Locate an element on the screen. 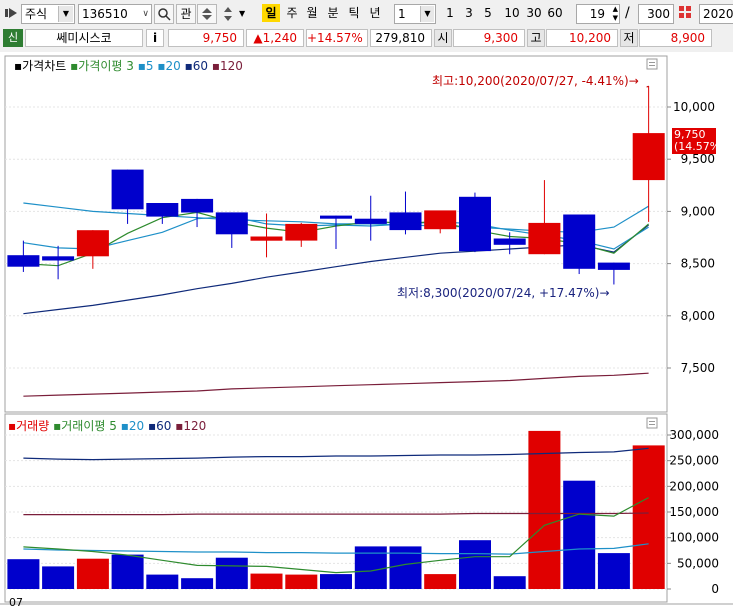 This screenshot has height=610, width=733. market-select-value: 주식 is located at coordinates (36, 14).